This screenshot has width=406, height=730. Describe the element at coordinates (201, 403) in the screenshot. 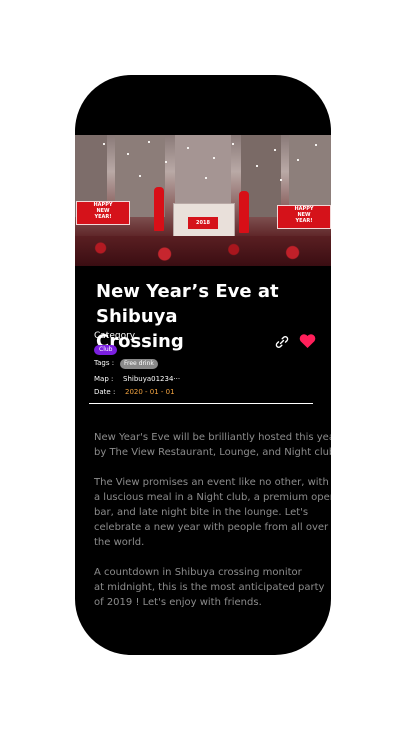

I see `section-divider` at that location.